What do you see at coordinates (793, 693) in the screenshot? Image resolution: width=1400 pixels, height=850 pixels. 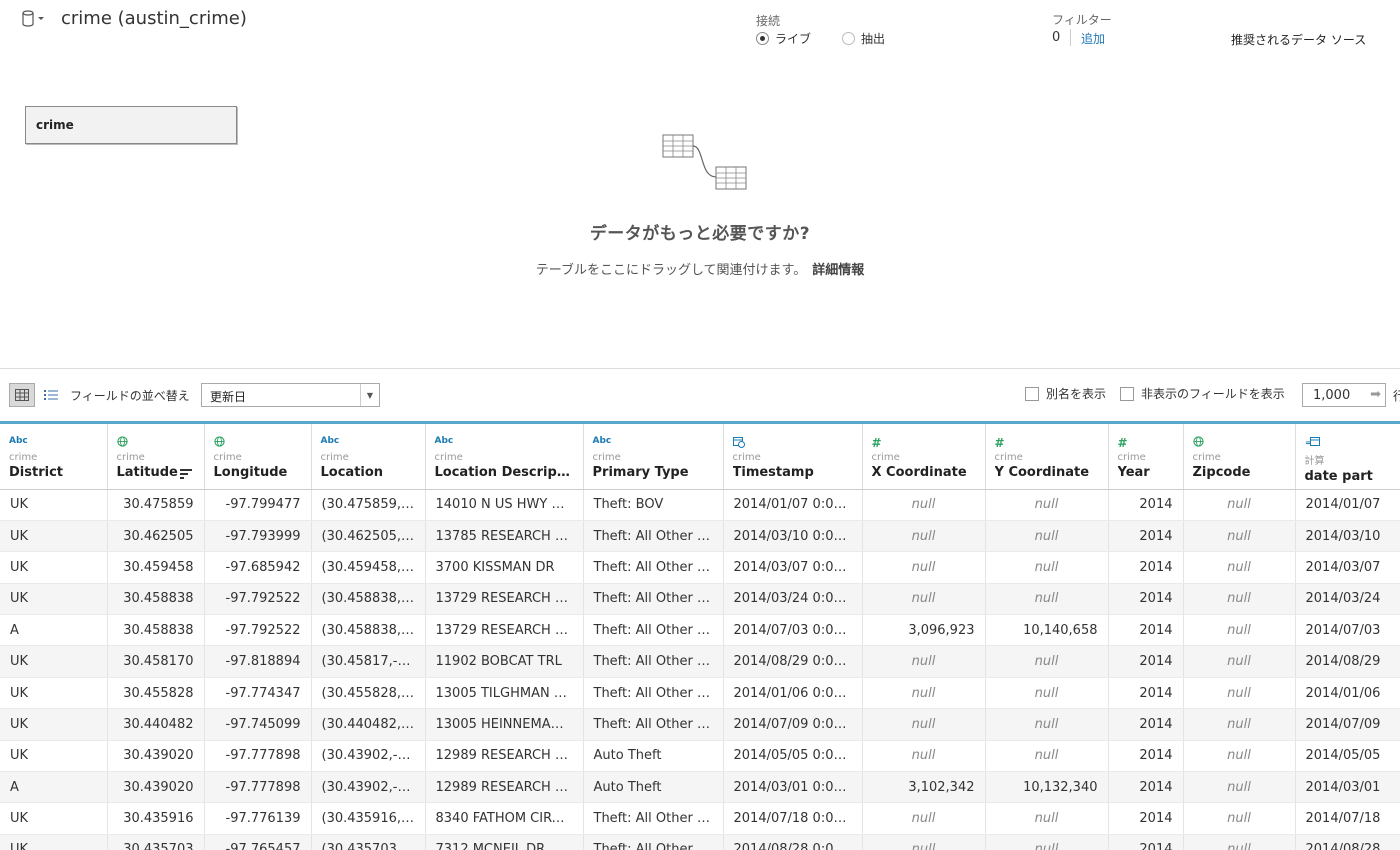 I see `table-cell: 2014/01/06 0:00:00` at bounding box center [793, 693].